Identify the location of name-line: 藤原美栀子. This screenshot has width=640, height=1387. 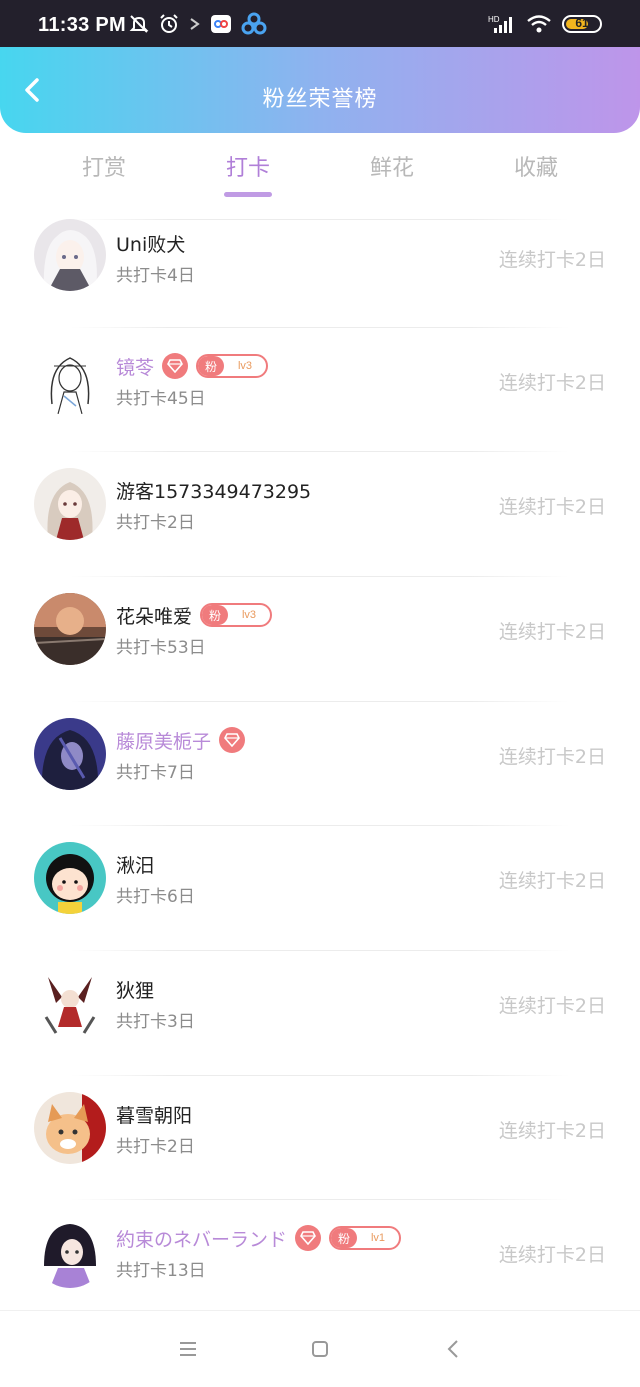
(181, 740).